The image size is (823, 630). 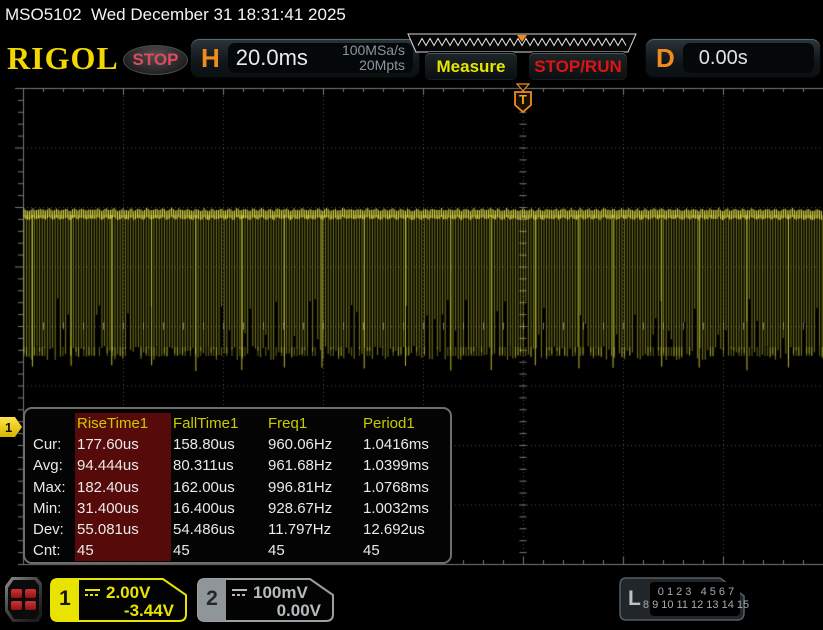 I want to click on measure-value: 182.40us, so click(x=123, y=487).